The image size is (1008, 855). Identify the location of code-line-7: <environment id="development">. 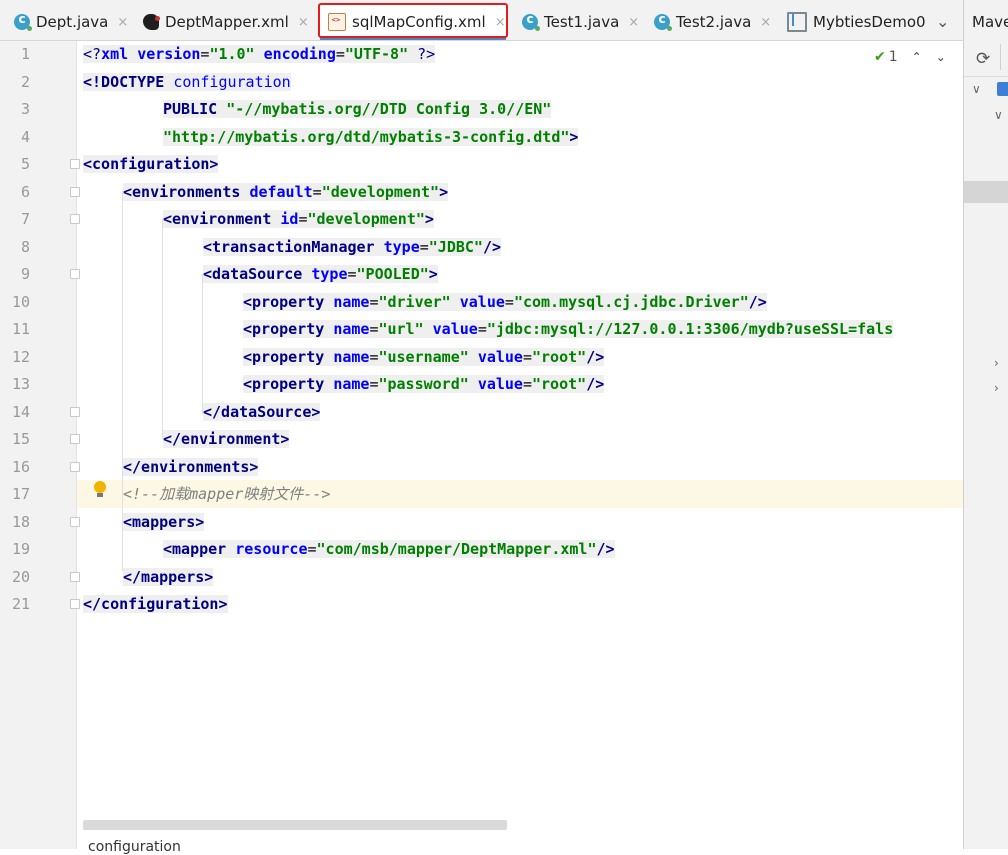
(298, 219).